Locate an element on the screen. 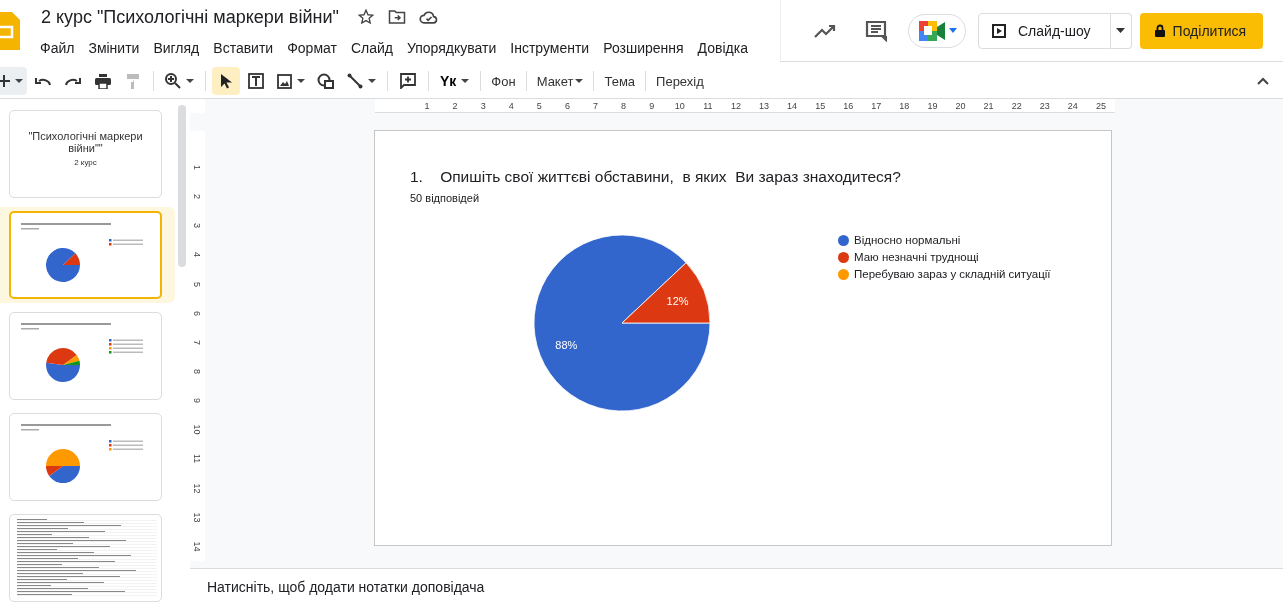 The width and height of the screenshot is (1283, 607). collapse-chevron-icon is located at coordinates (1263, 81).